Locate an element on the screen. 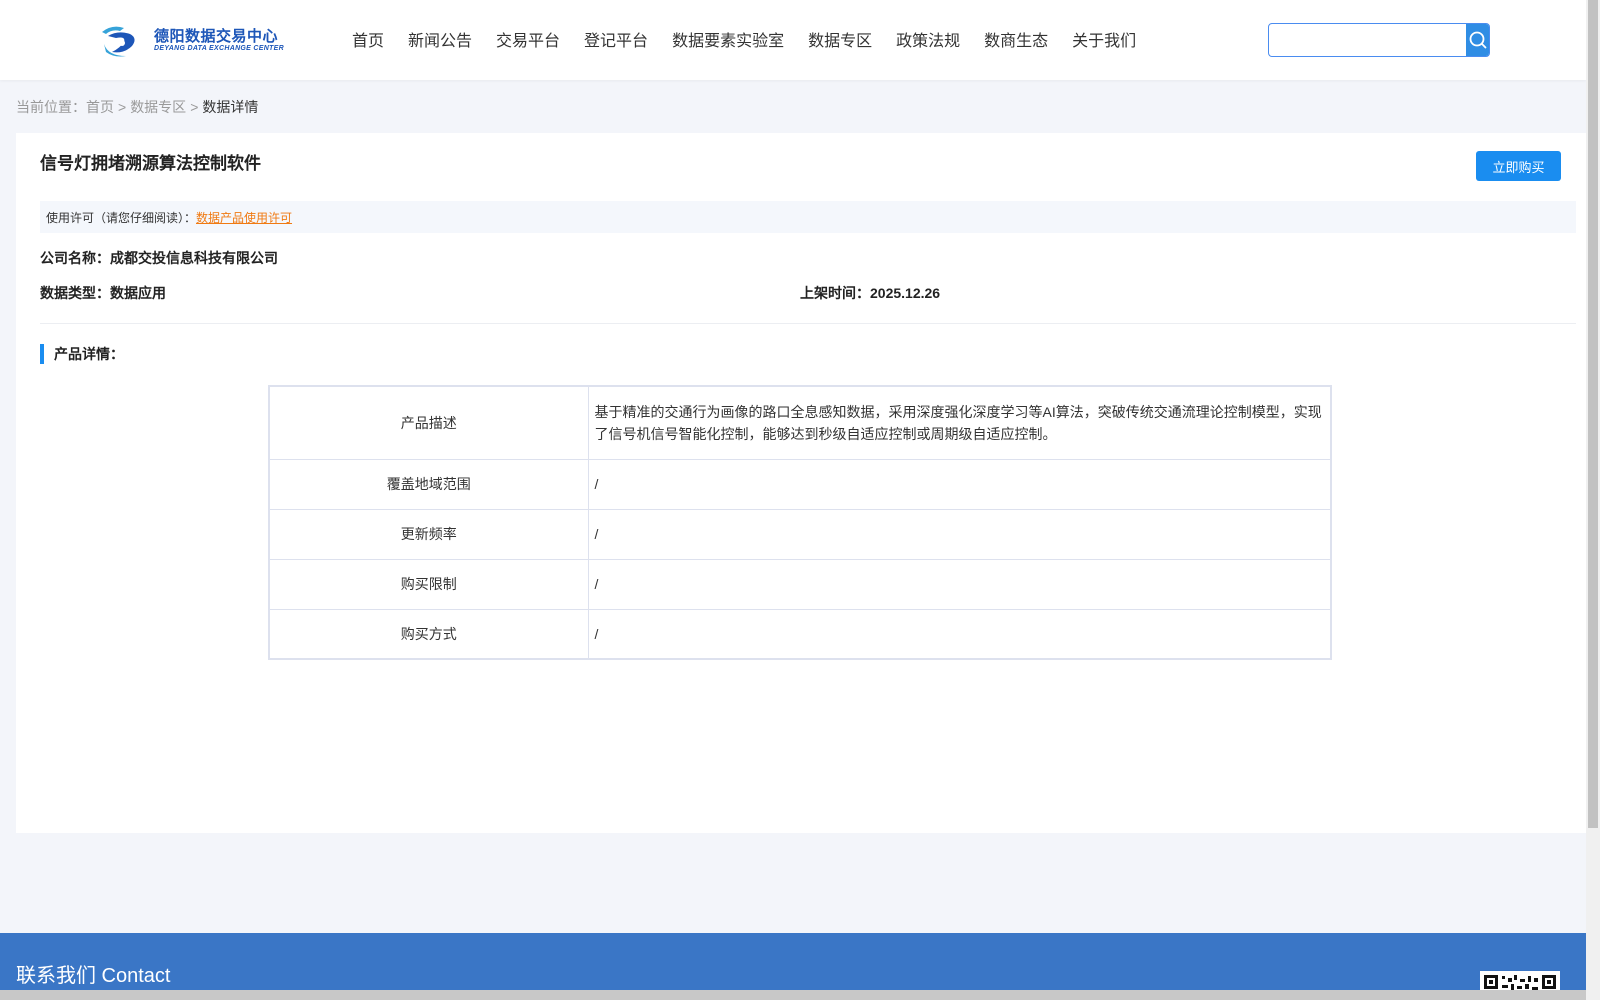 The width and height of the screenshot is (1600, 1000). nav-item-data-zone: 数据专区 is located at coordinates (840, 39).